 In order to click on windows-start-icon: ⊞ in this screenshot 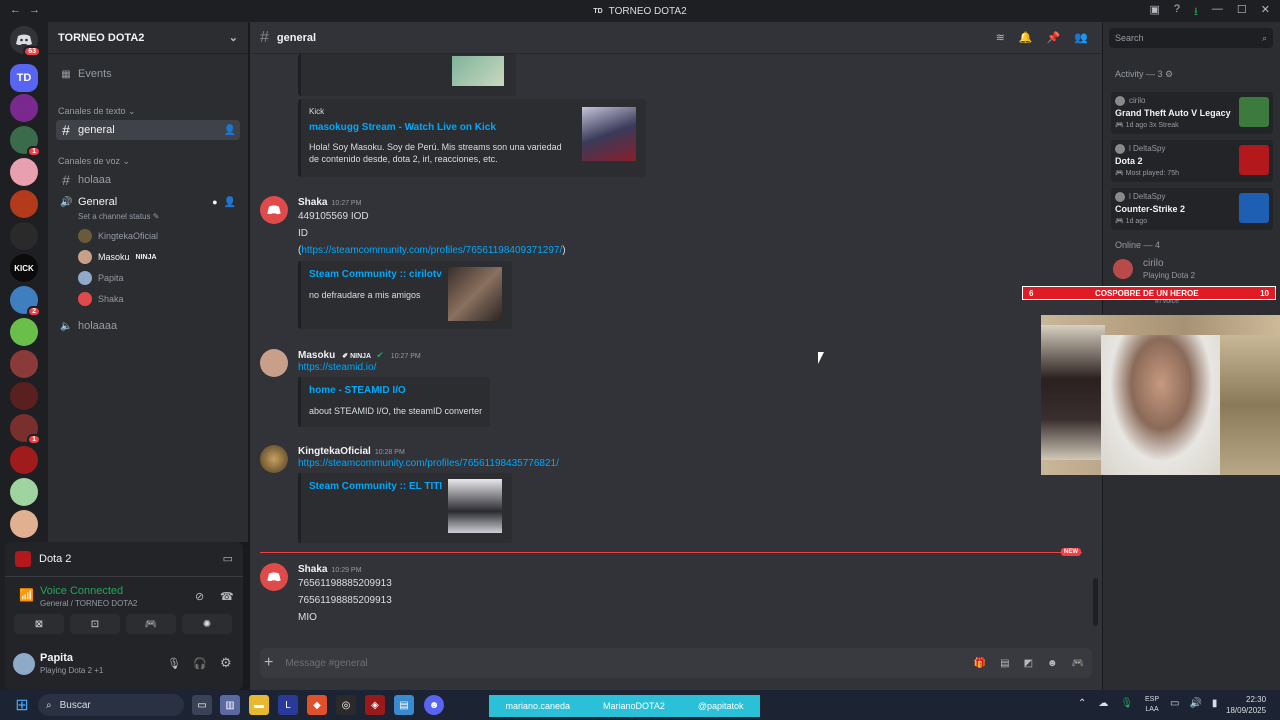, I will do `click(22, 705)`.